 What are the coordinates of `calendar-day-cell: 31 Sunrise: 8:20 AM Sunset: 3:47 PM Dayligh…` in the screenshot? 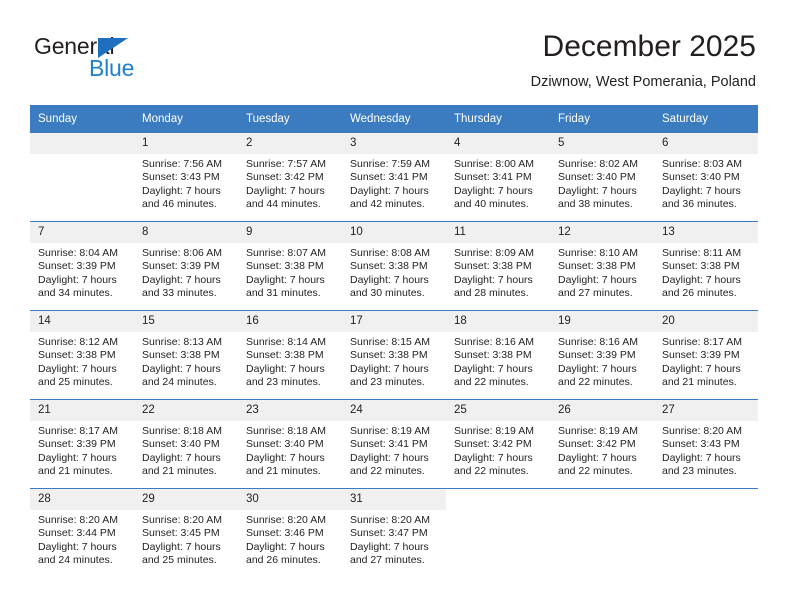 It's located at (394, 532).